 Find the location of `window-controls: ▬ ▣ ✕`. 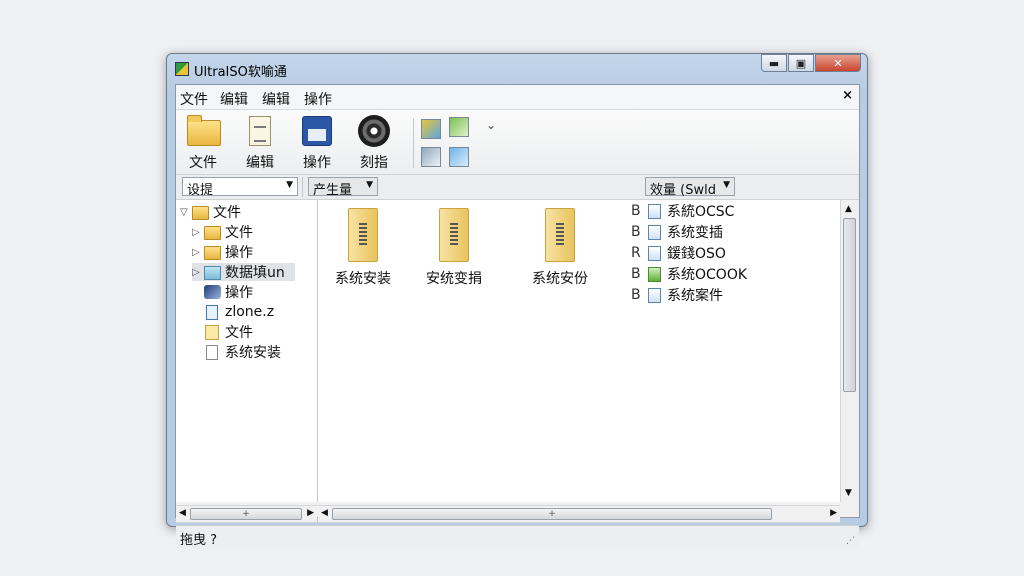

window-controls: ▬ ▣ ✕ is located at coordinates (810, 64).